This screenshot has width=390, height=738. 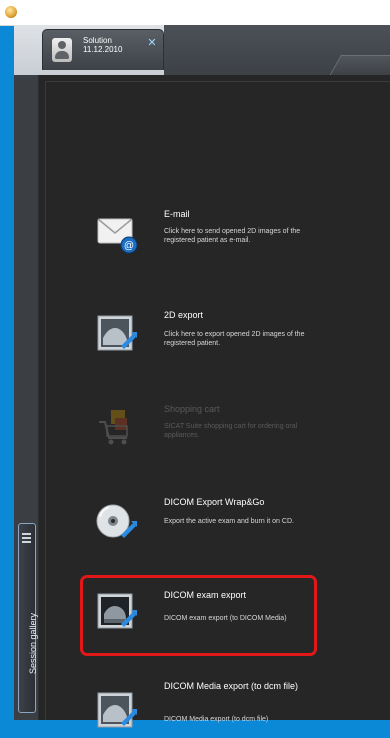 What do you see at coordinates (195, 13) in the screenshot?
I see `window-titlebar` at bounding box center [195, 13].